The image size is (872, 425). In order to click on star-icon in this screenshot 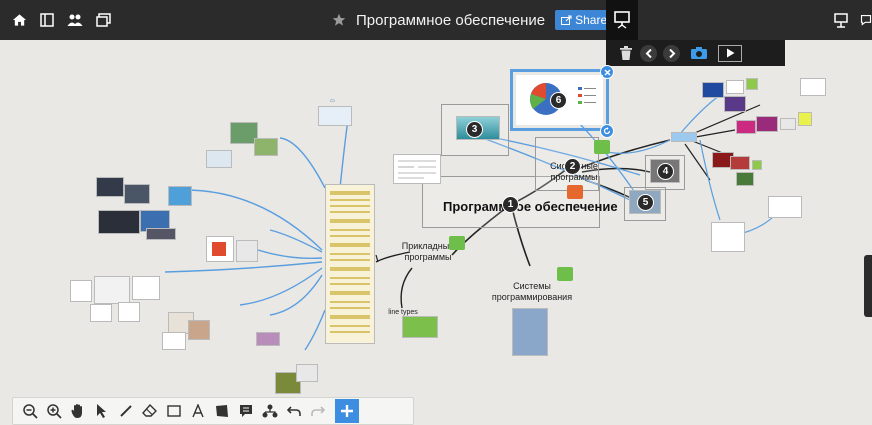, I will do `click(339, 20)`.